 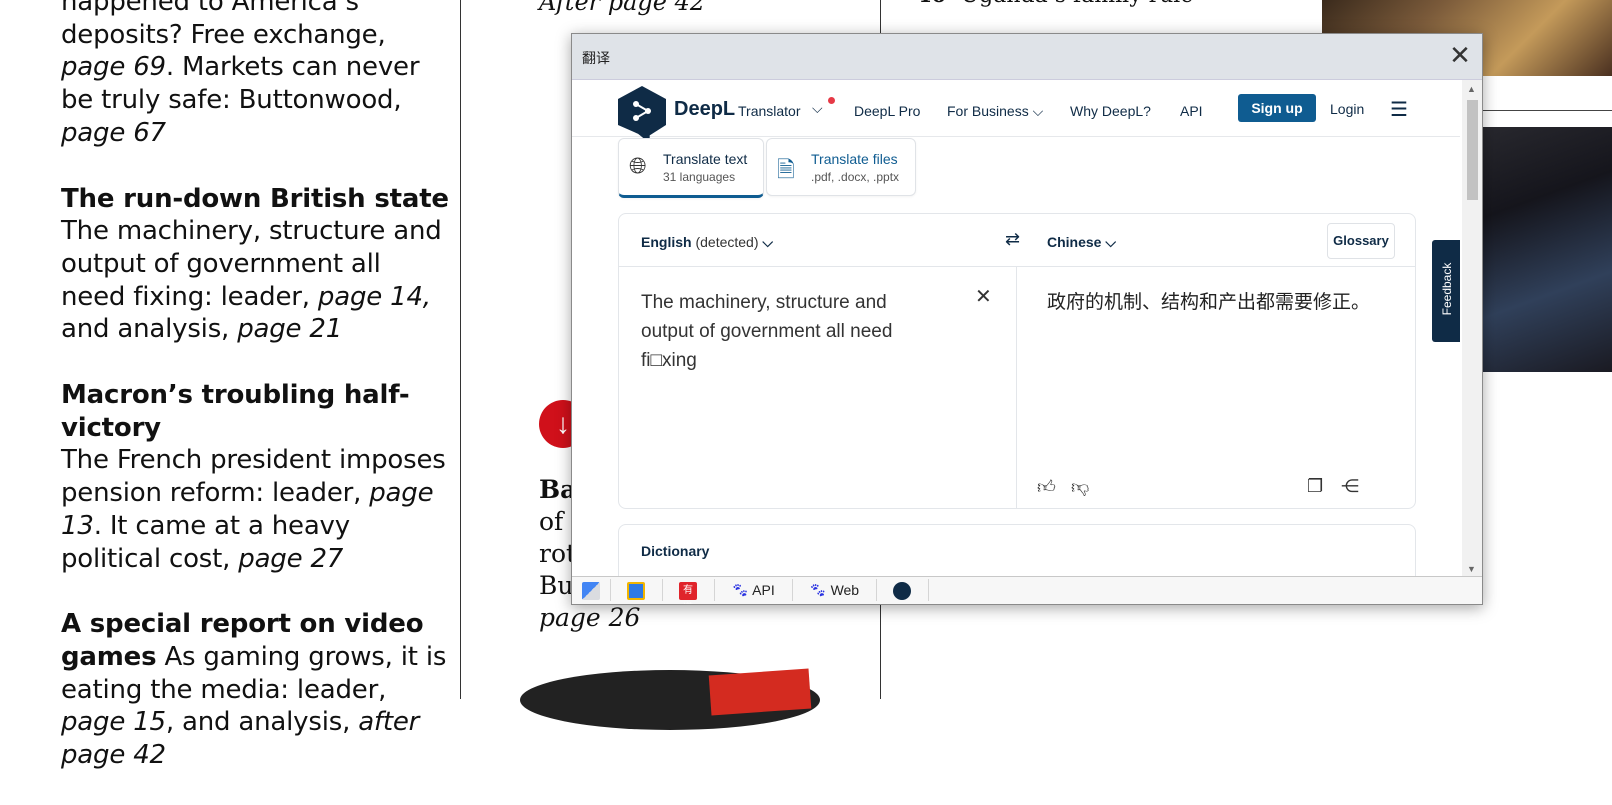 I want to click on document-icon: 🗎, so click(x=786, y=169).